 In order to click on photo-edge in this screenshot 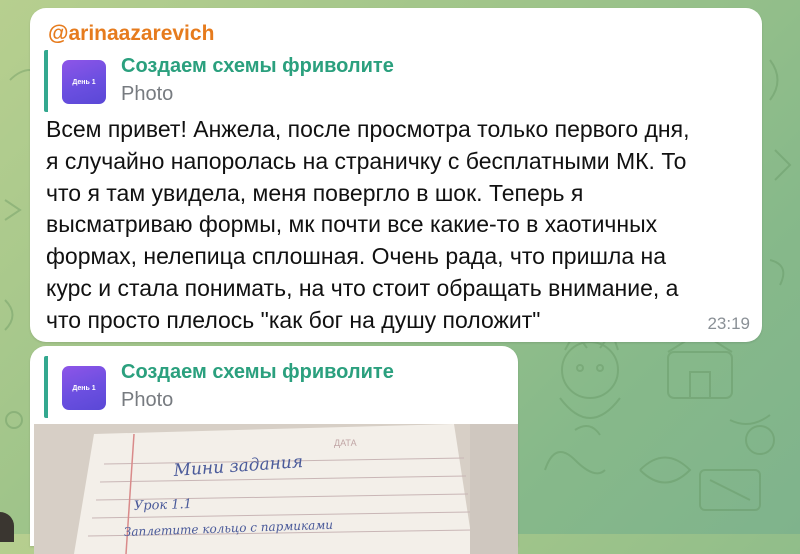, I will do `click(494, 489)`.